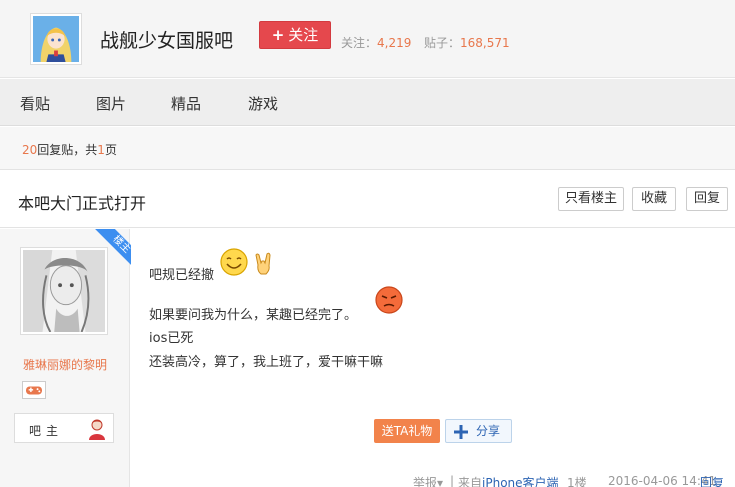 The height and width of the screenshot is (487, 735). What do you see at coordinates (234, 262) in the screenshot?
I see `smile-emoji-icon` at bounding box center [234, 262].